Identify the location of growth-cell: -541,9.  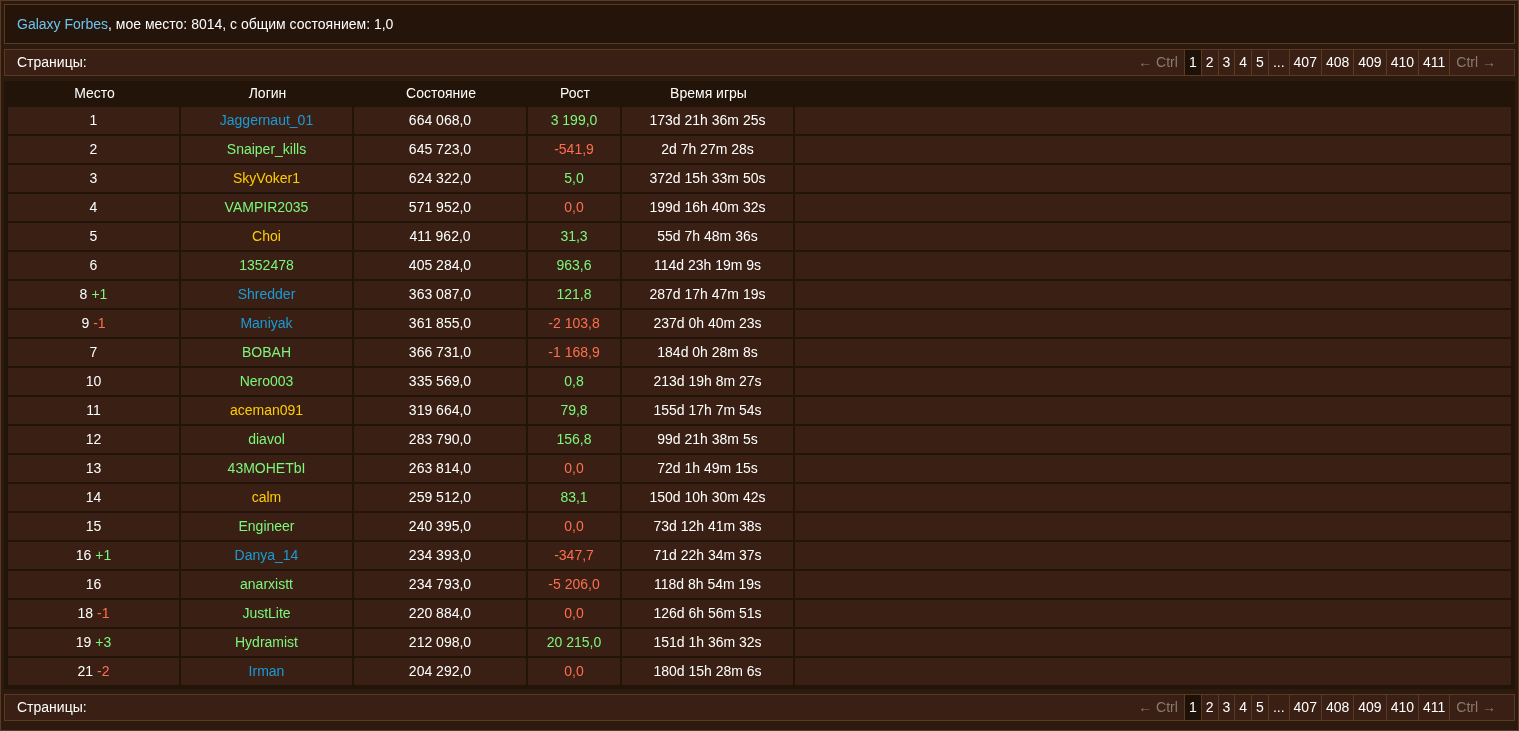
(575, 149).